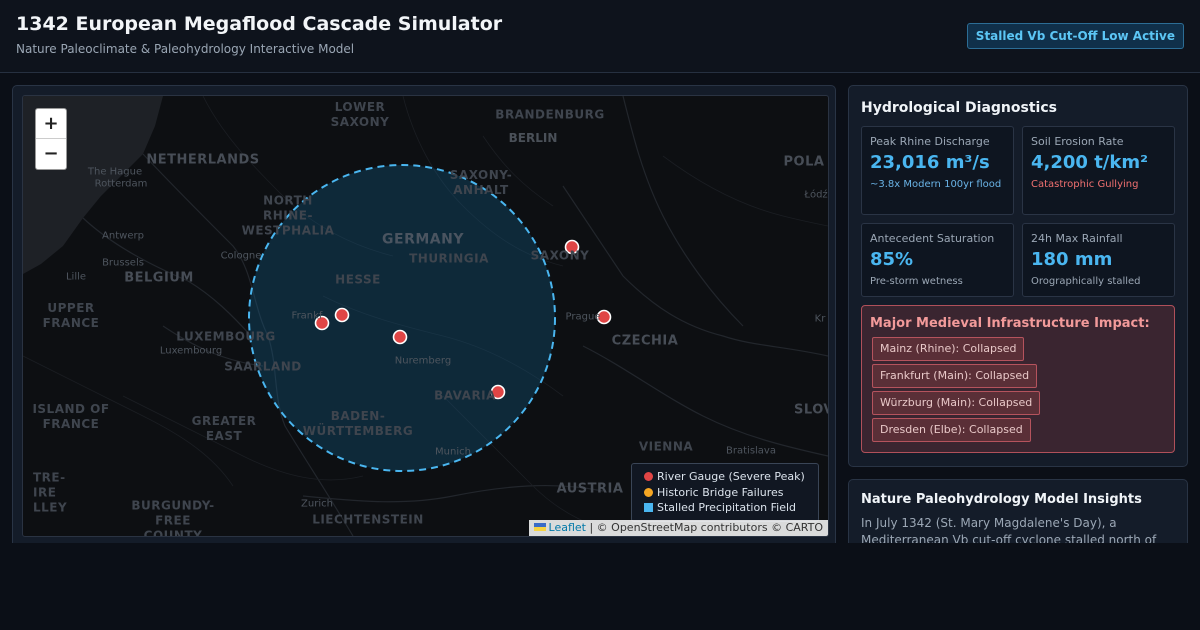 The width and height of the screenshot is (1200, 630). I want to click on map-label-greater-east: GREATER EAST, so click(224, 428).